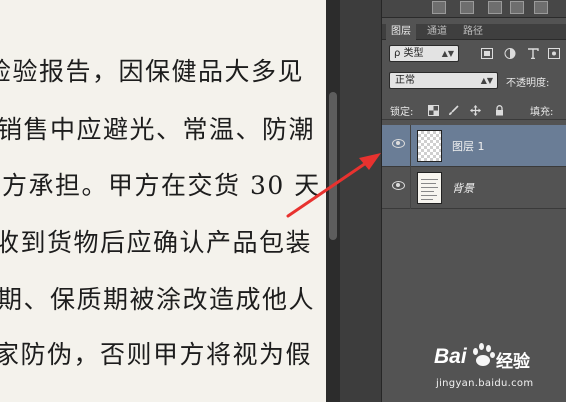  I want to click on canvas-scrollbar, so click(333, 201).